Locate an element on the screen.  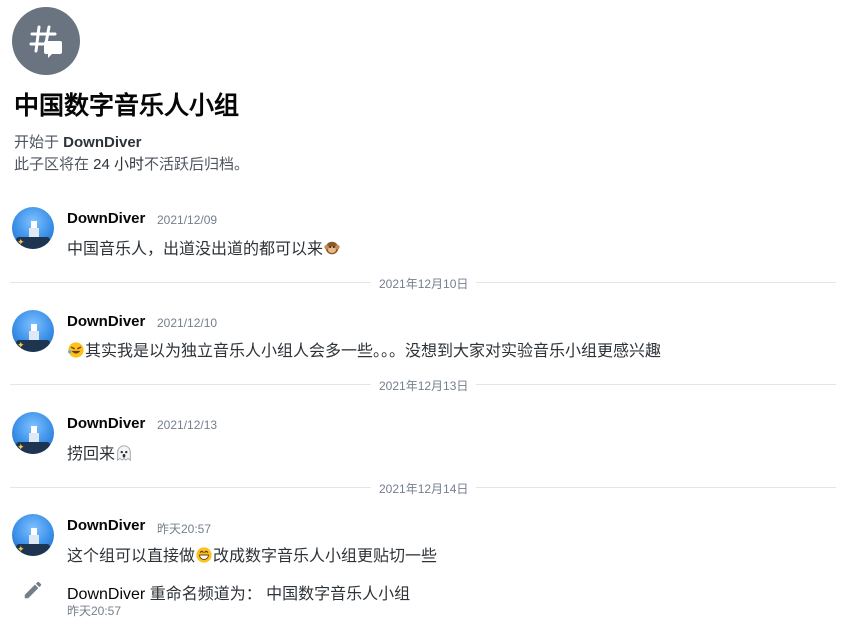
message-timestamp: 2021/12/09 is located at coordinates (187, 220).